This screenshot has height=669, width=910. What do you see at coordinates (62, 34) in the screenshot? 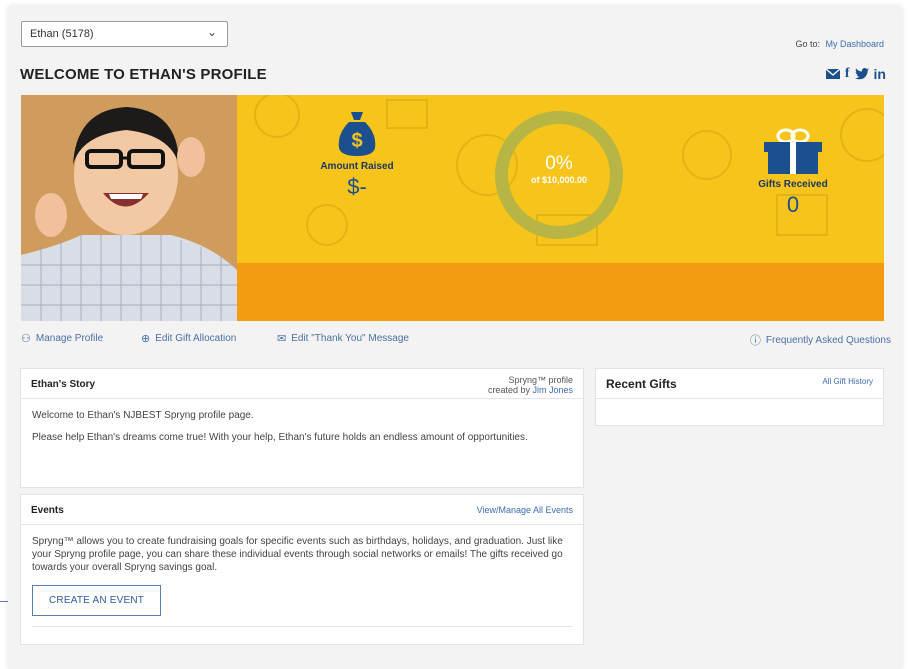
I see `child-selector-value: Ethan (5178)` at bounding box center [62, 34].